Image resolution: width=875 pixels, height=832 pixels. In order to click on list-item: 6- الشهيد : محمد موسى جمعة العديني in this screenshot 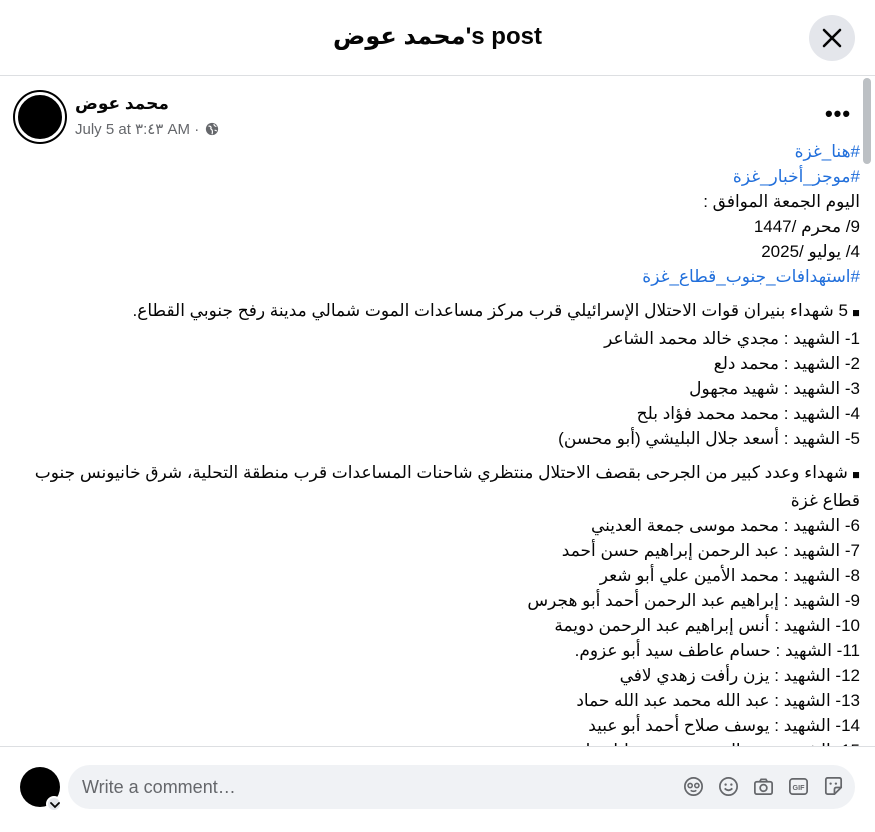, I will do `click(725, 525)`.